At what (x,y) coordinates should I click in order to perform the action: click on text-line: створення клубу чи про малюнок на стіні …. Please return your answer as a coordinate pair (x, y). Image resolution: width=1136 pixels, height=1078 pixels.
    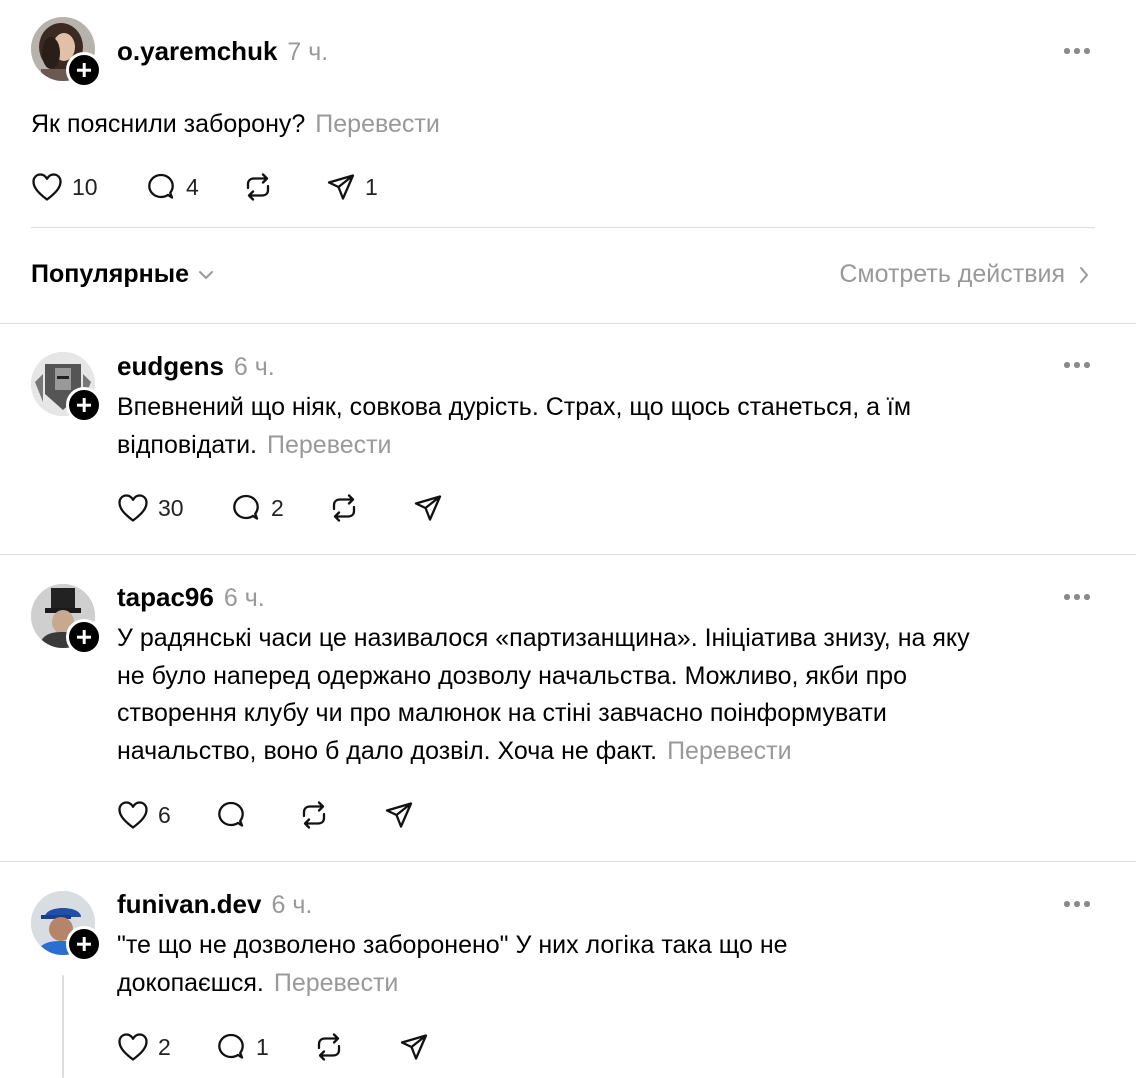
    Looking at the image, I should click on (502, 713).